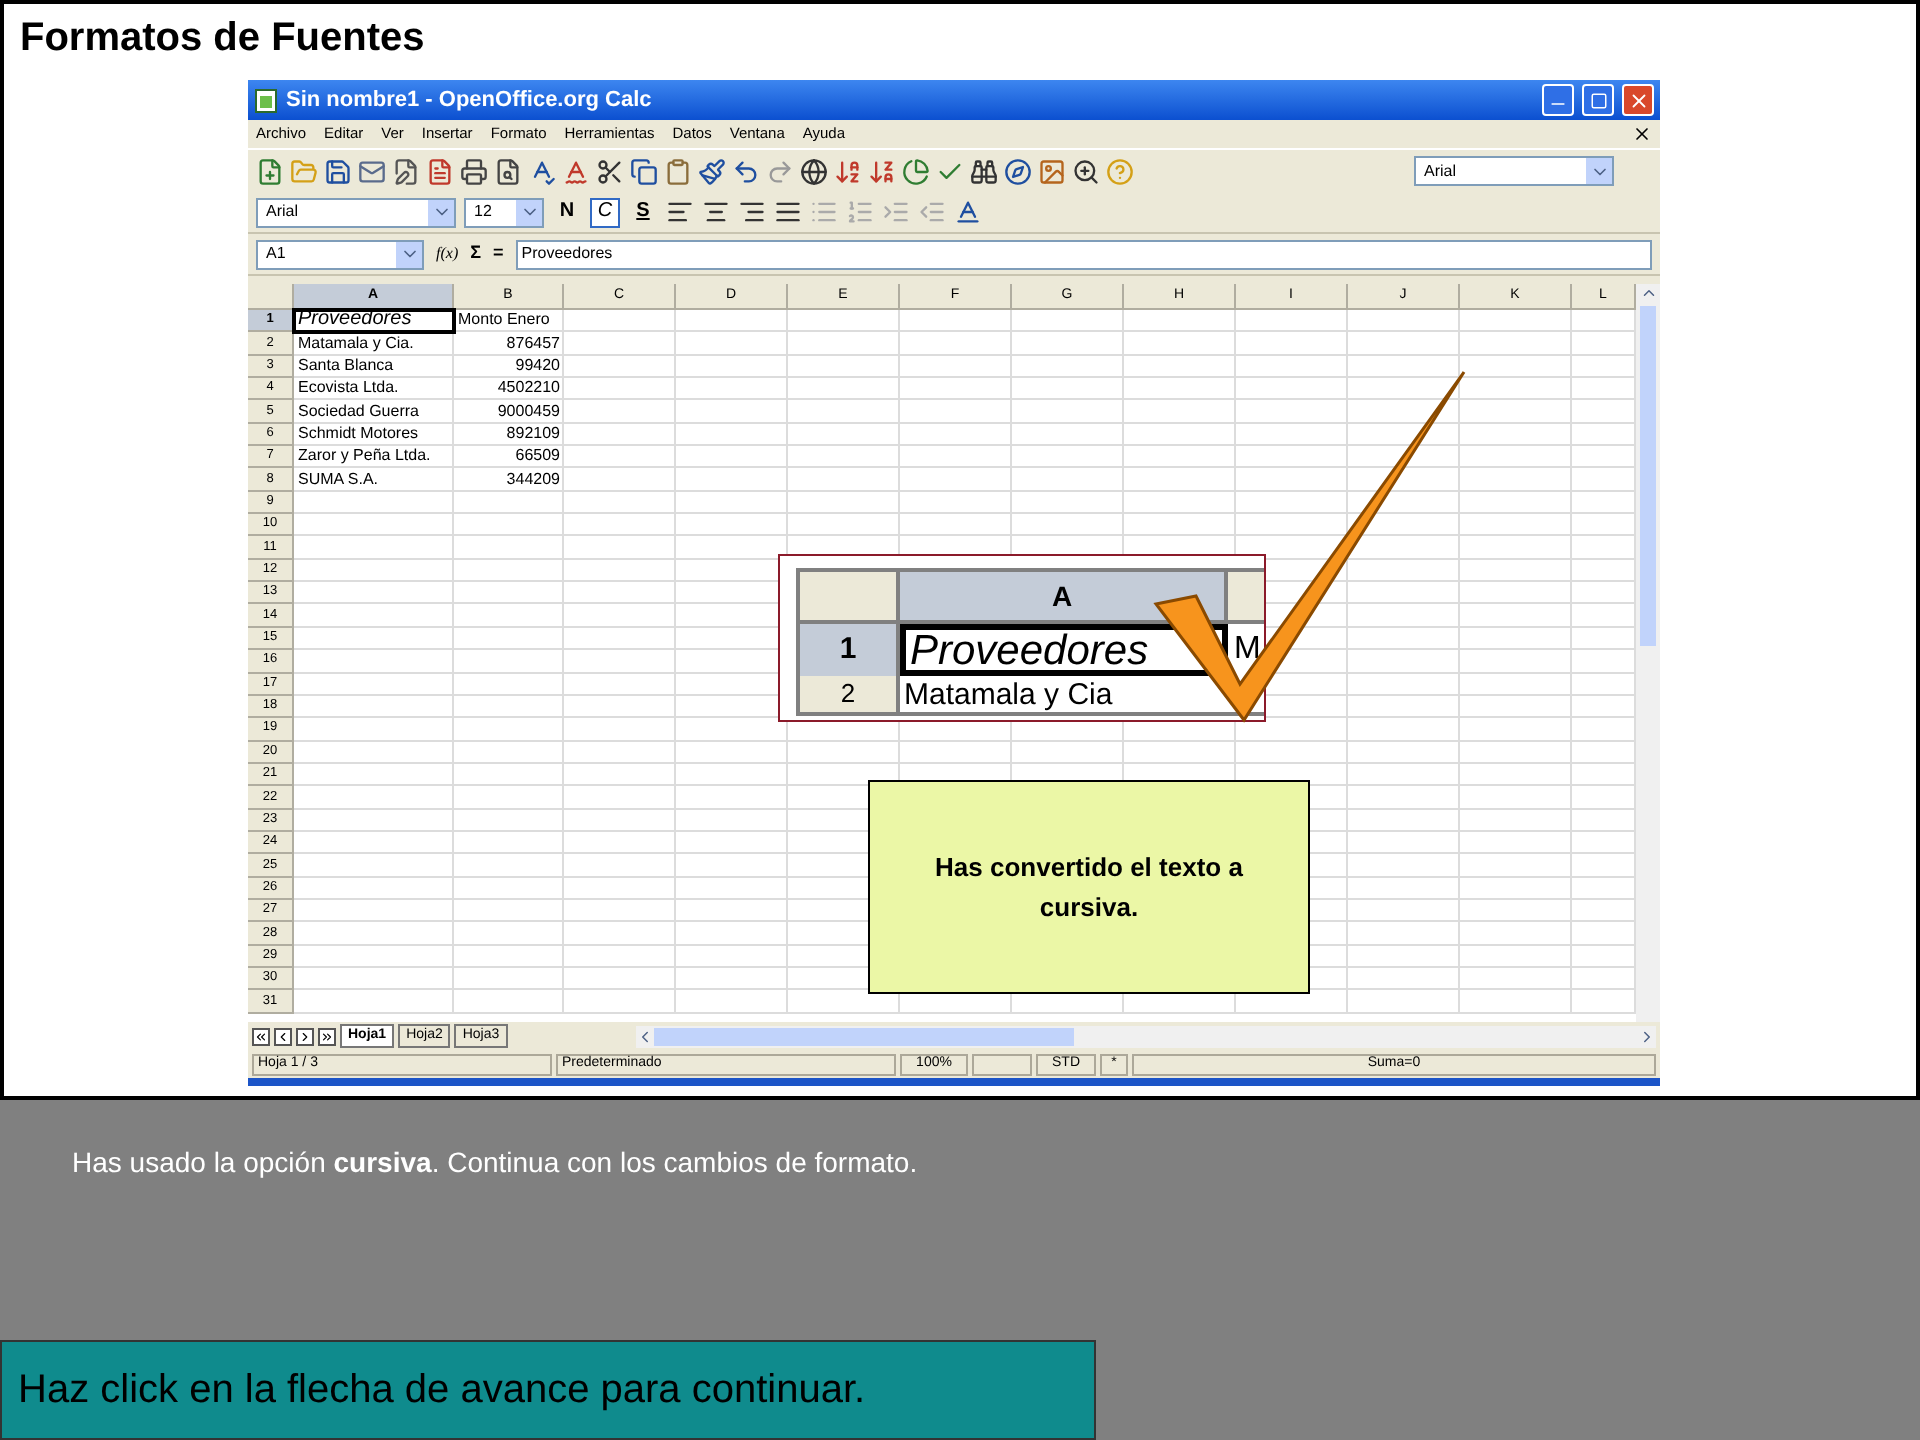 This screenshot has width=1920, height=1440. What do you see at coordinates (643, 212) in the screenshot?
I see `underline-button: S` at bounding box center [643, 212].